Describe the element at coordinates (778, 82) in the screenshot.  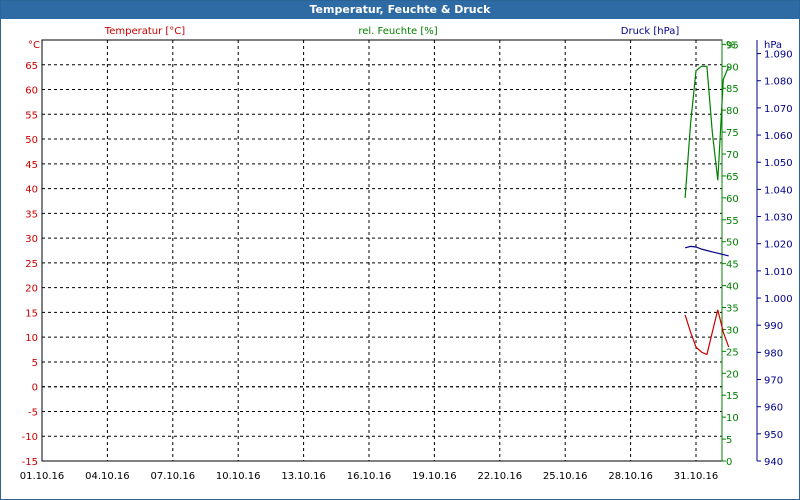
I see `pressure-tick-label: 1.080` at that location.